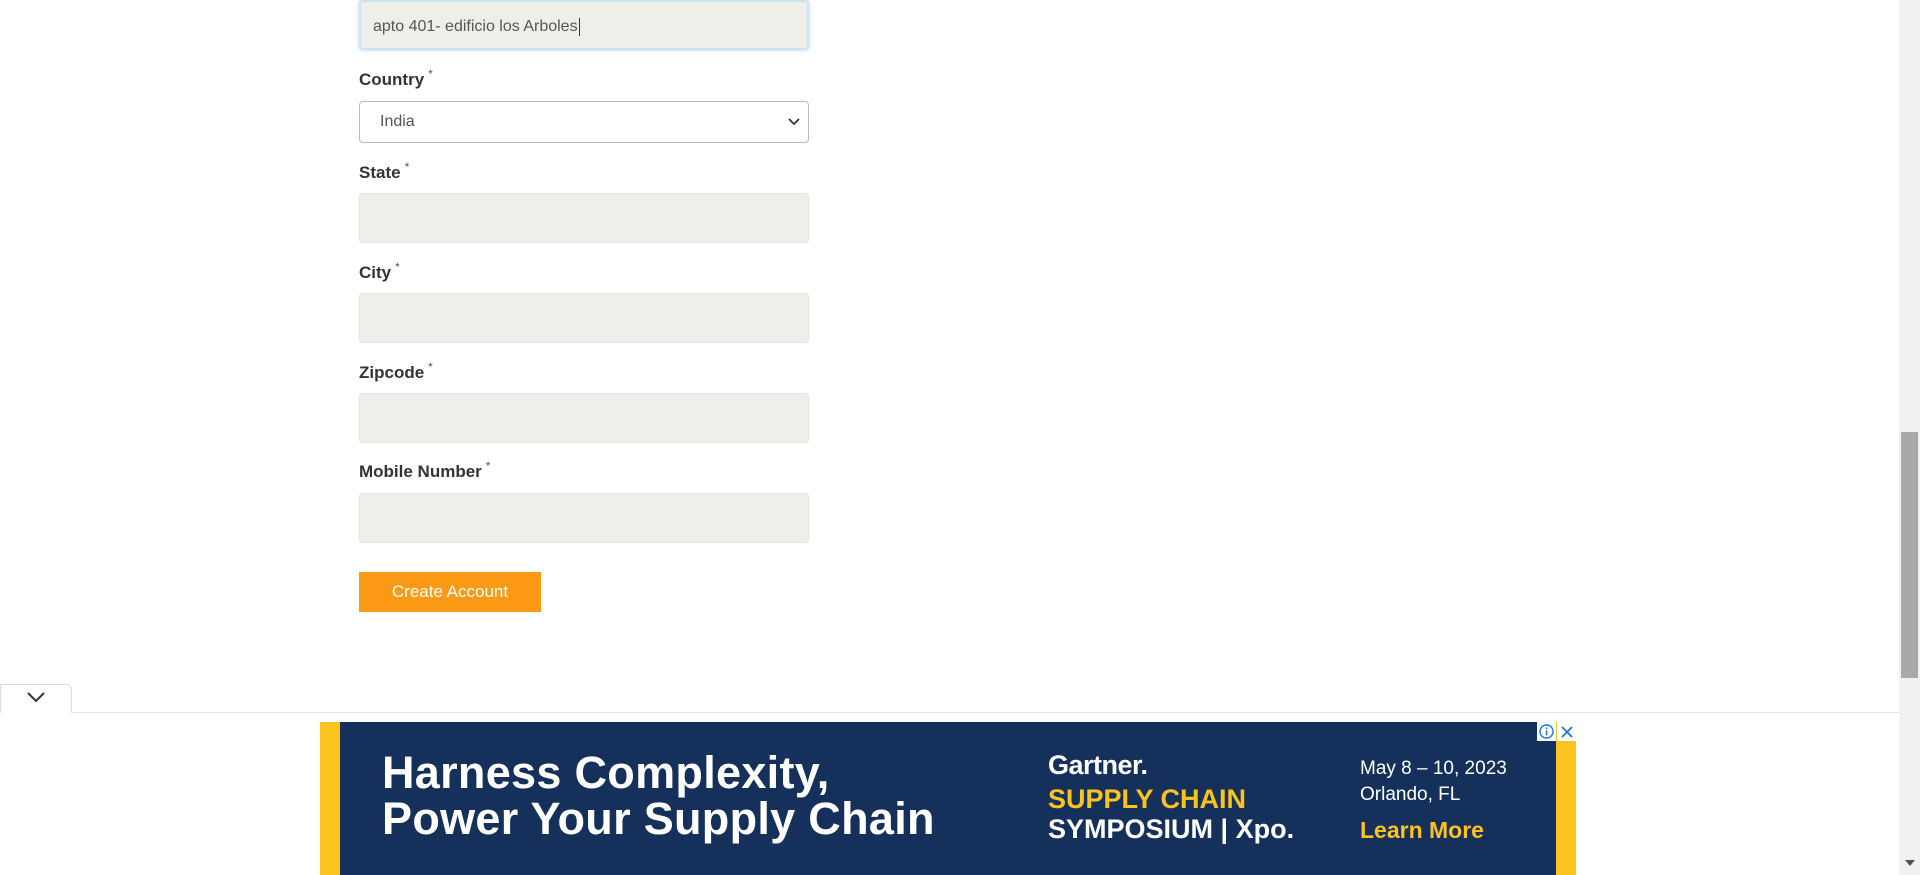 Image resolution: width=1920 pixels, height=875 pixels. Describe the element at coordinates (949, 712) in the screenshot. I see `ad-divider` at that location.